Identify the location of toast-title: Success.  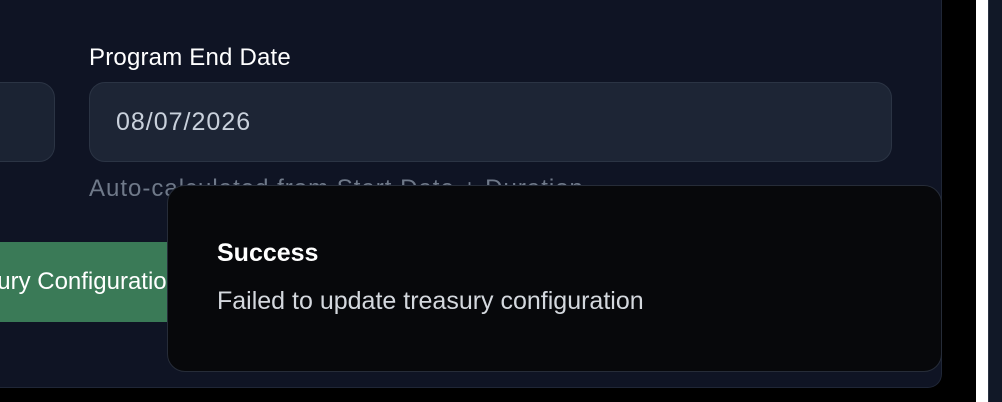
(268, 253).